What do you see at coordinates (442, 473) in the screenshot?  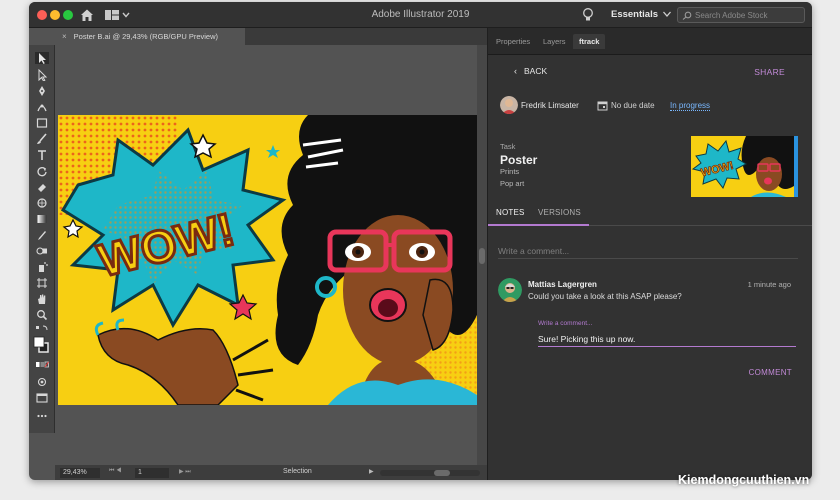 I see `horizontal-scroll-thumb` at bounding box center [442, 473].